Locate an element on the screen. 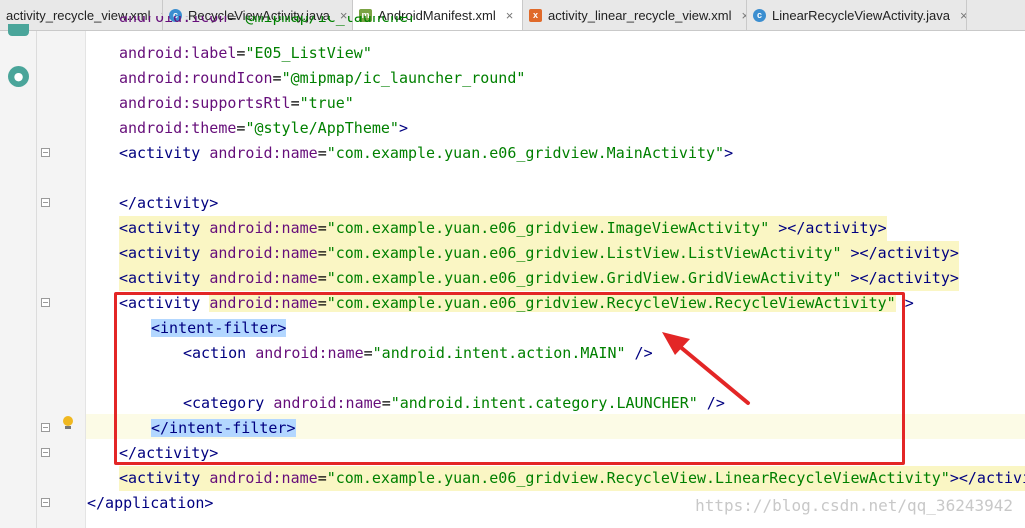 This screenshot has width=1025, height=528. annotation-arrow-icon is located at coordinates (706, 368).